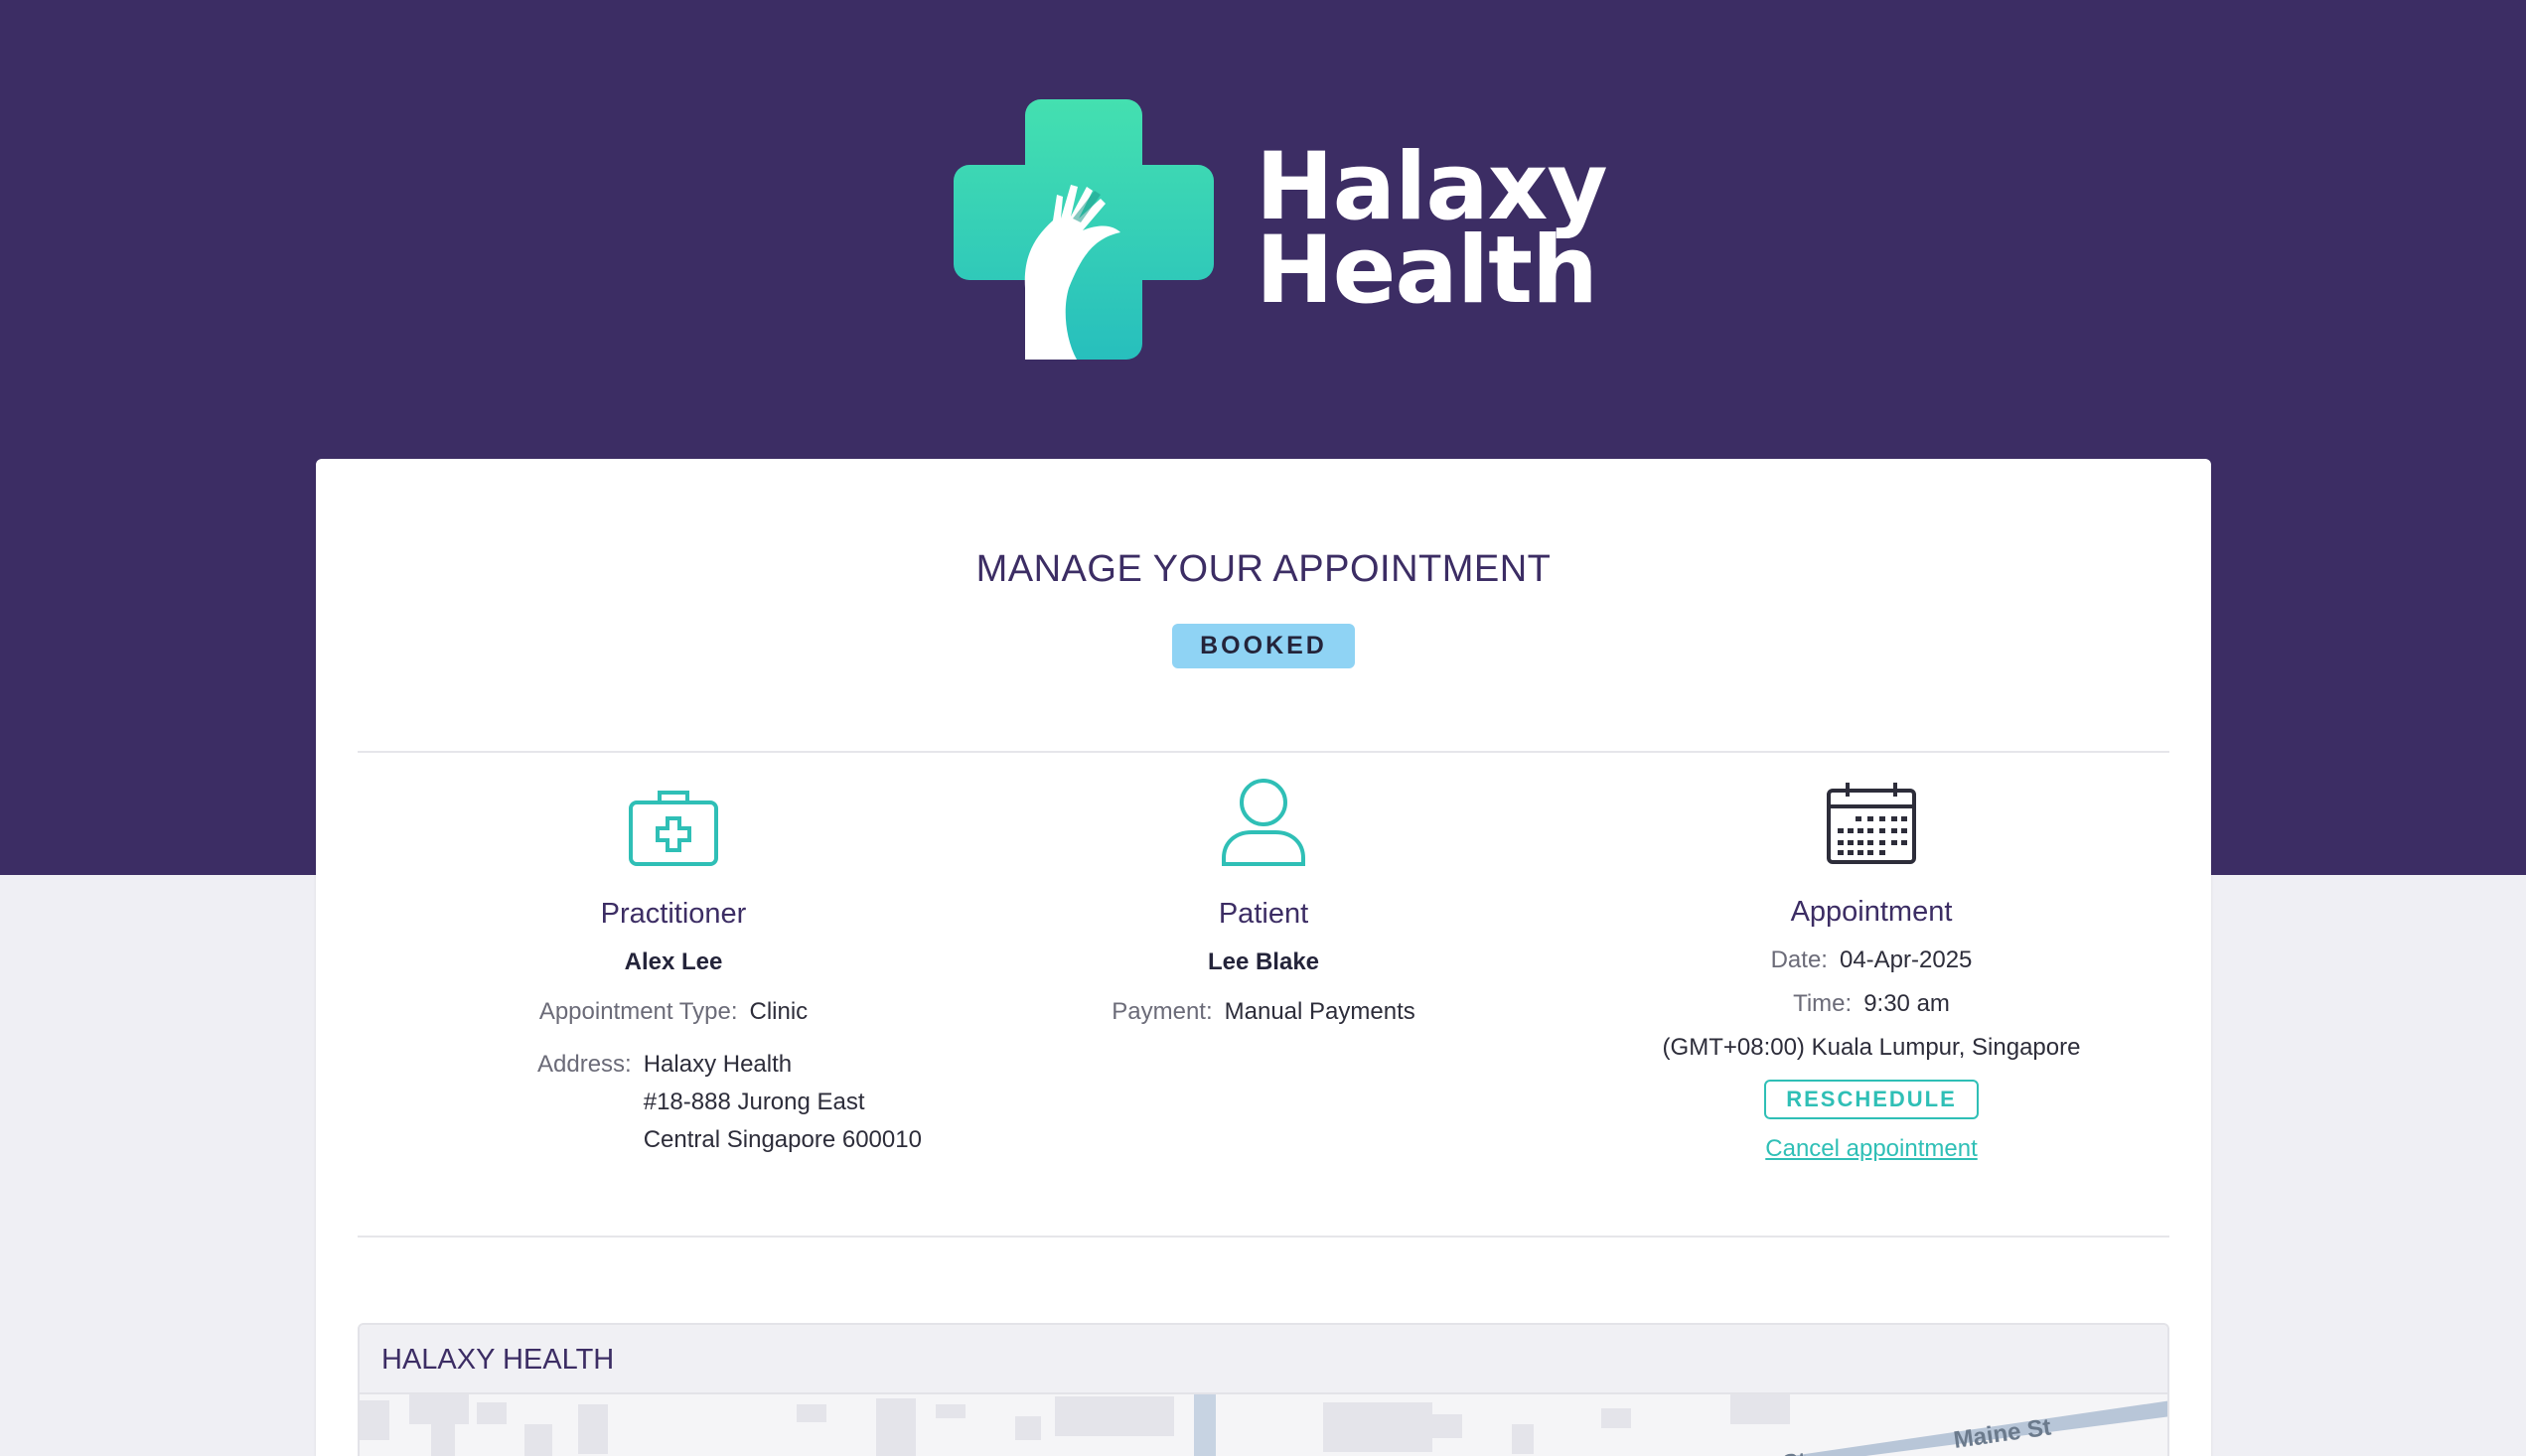 Image resolution: width=2526 pixels, height=1456 pixels. Describe the element at coordinates (783, 1139) in the screenshot. I see `address-line-3: Central Singapore 600010` at that location.